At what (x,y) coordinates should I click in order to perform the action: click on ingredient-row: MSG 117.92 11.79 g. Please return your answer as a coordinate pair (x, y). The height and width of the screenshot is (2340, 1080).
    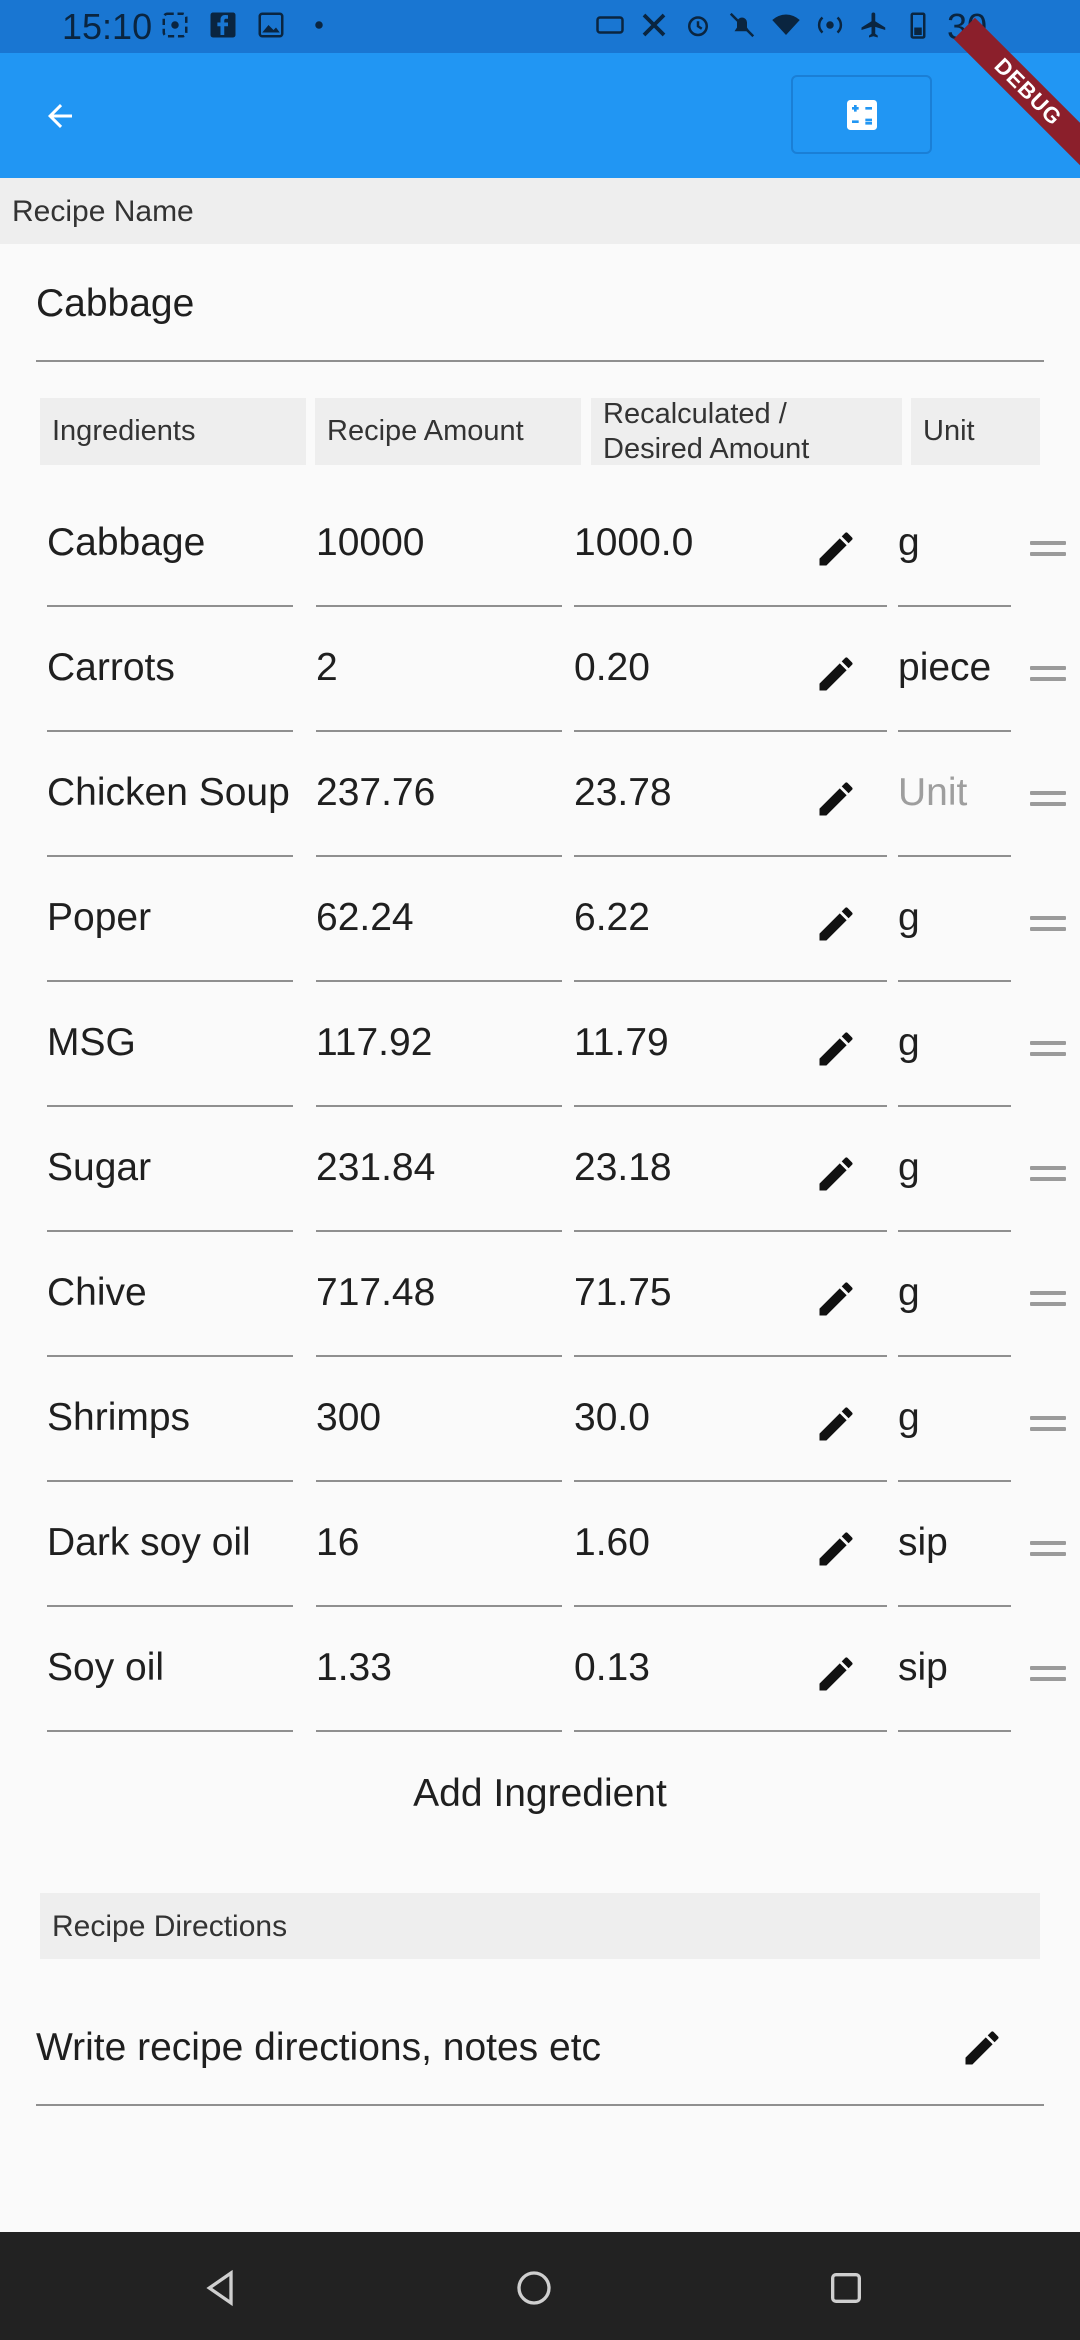
    Looking at the image, I should click on (540, 1055).